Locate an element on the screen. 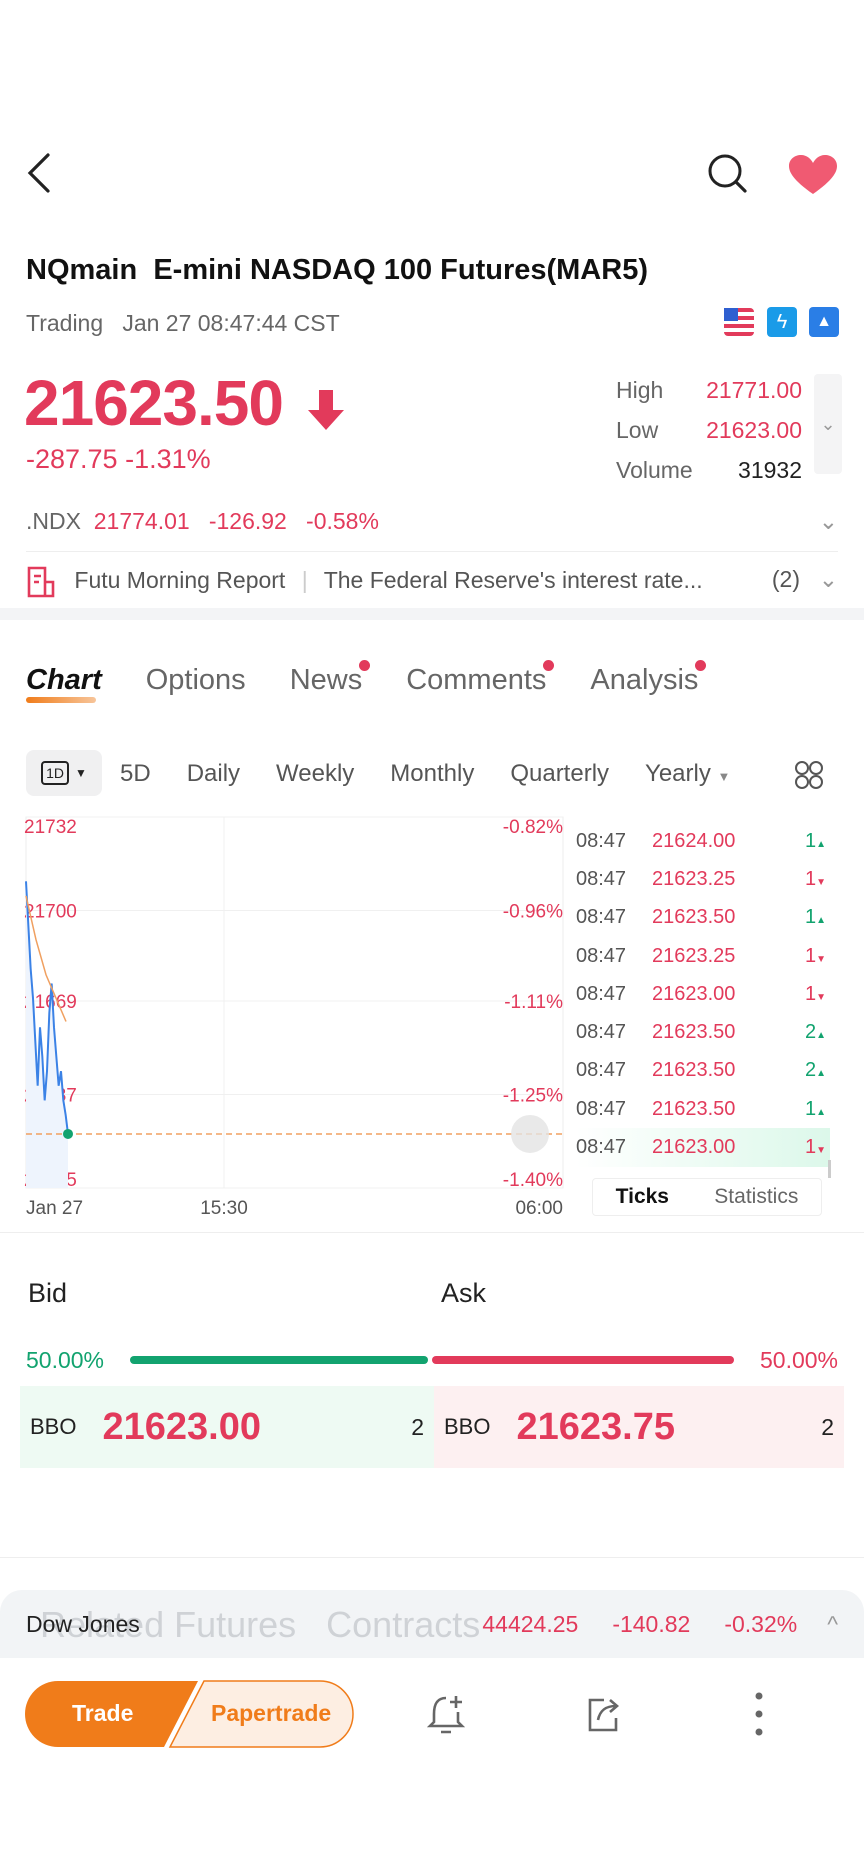 The width and height of the screenshot is (864, 1872). tab-contracts: Contracts is located at coordinates (403, 1624).